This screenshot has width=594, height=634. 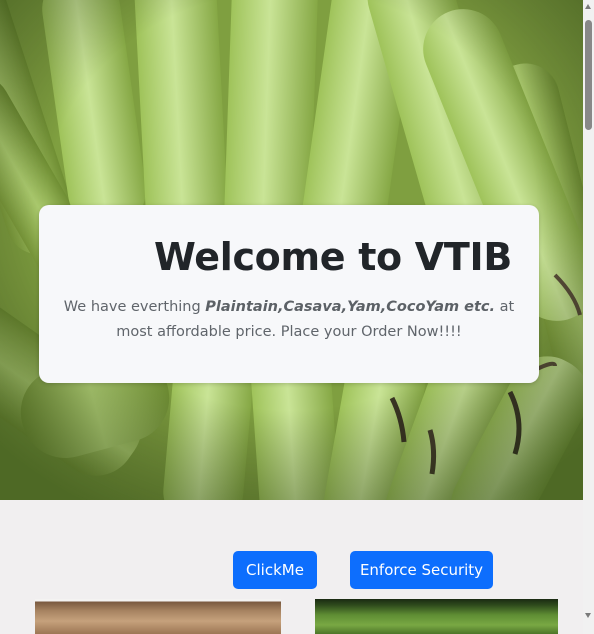 What do you see at coordinates (436, 616) in the screenshot?
I see `plantain-card-image` at bounding box center [436, 616].